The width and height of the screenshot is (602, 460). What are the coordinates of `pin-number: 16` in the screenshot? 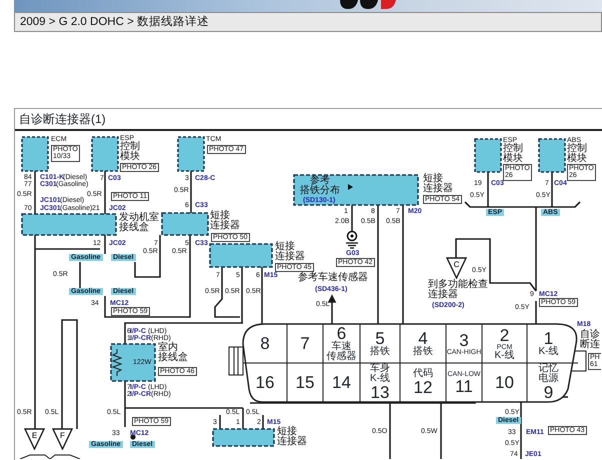 It's located at (265, 382).